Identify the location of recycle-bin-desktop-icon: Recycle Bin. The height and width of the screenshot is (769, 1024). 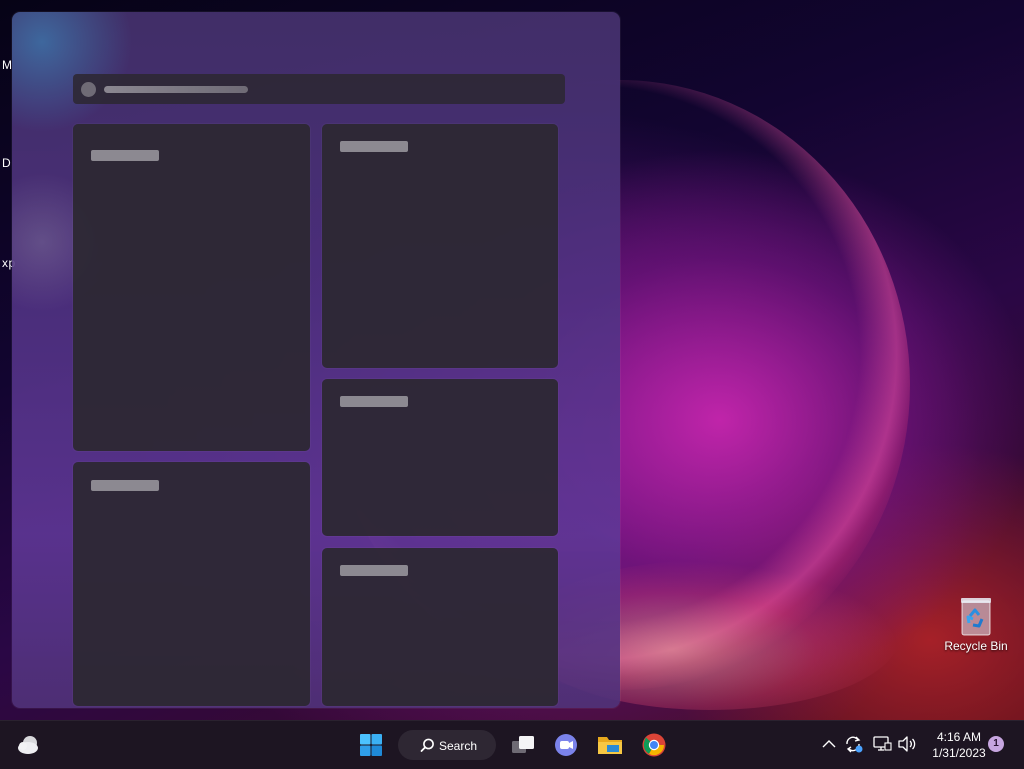
(976, 624).